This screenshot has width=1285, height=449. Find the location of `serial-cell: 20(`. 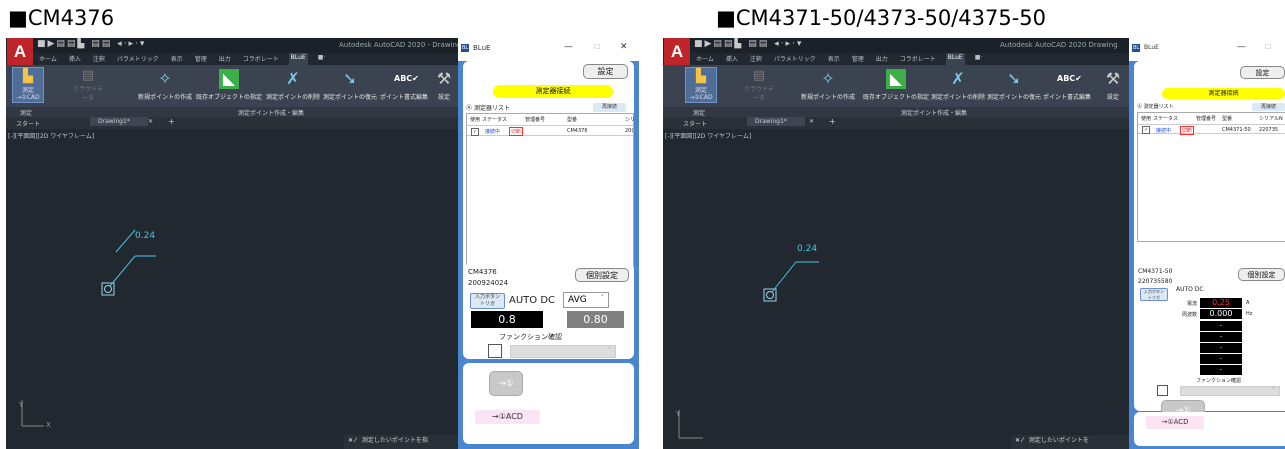

serial-cell: 20( is located at coordinates (629, 131).